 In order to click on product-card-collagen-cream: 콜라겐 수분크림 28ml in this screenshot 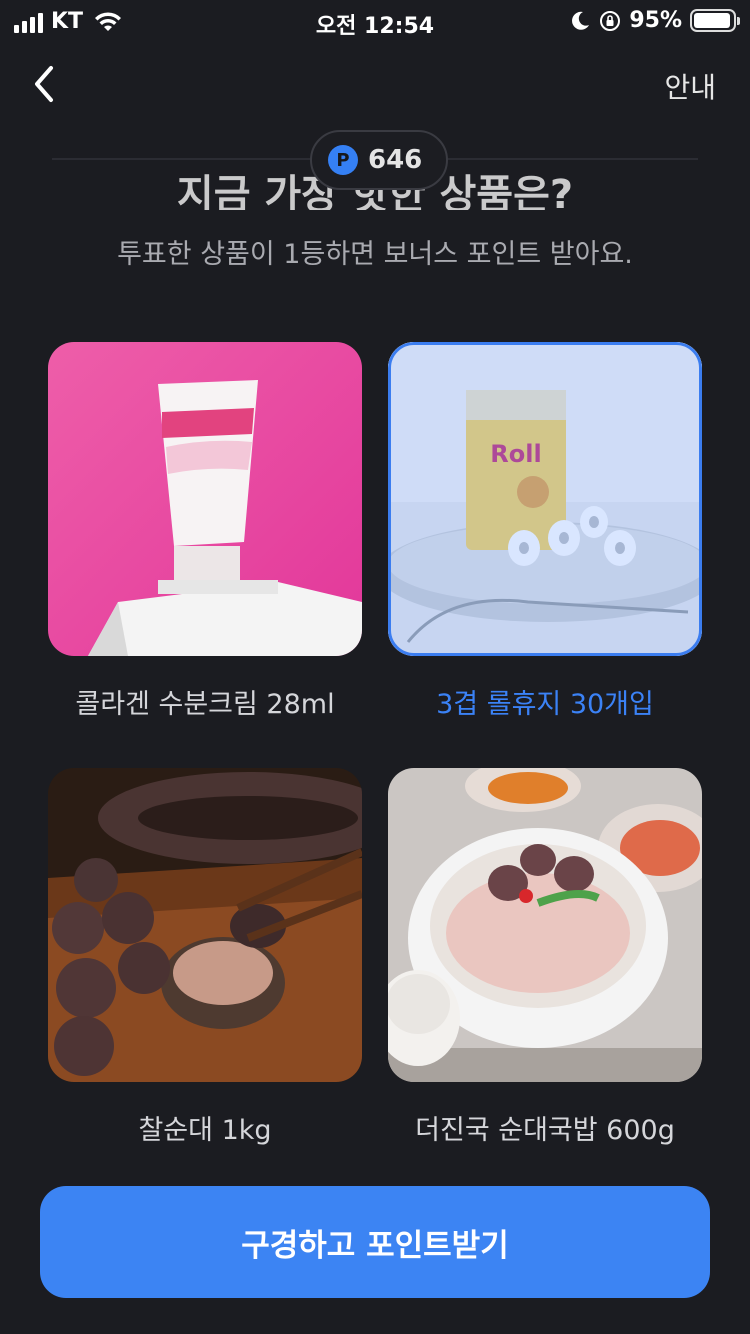, I will do `click(205, 531)`.